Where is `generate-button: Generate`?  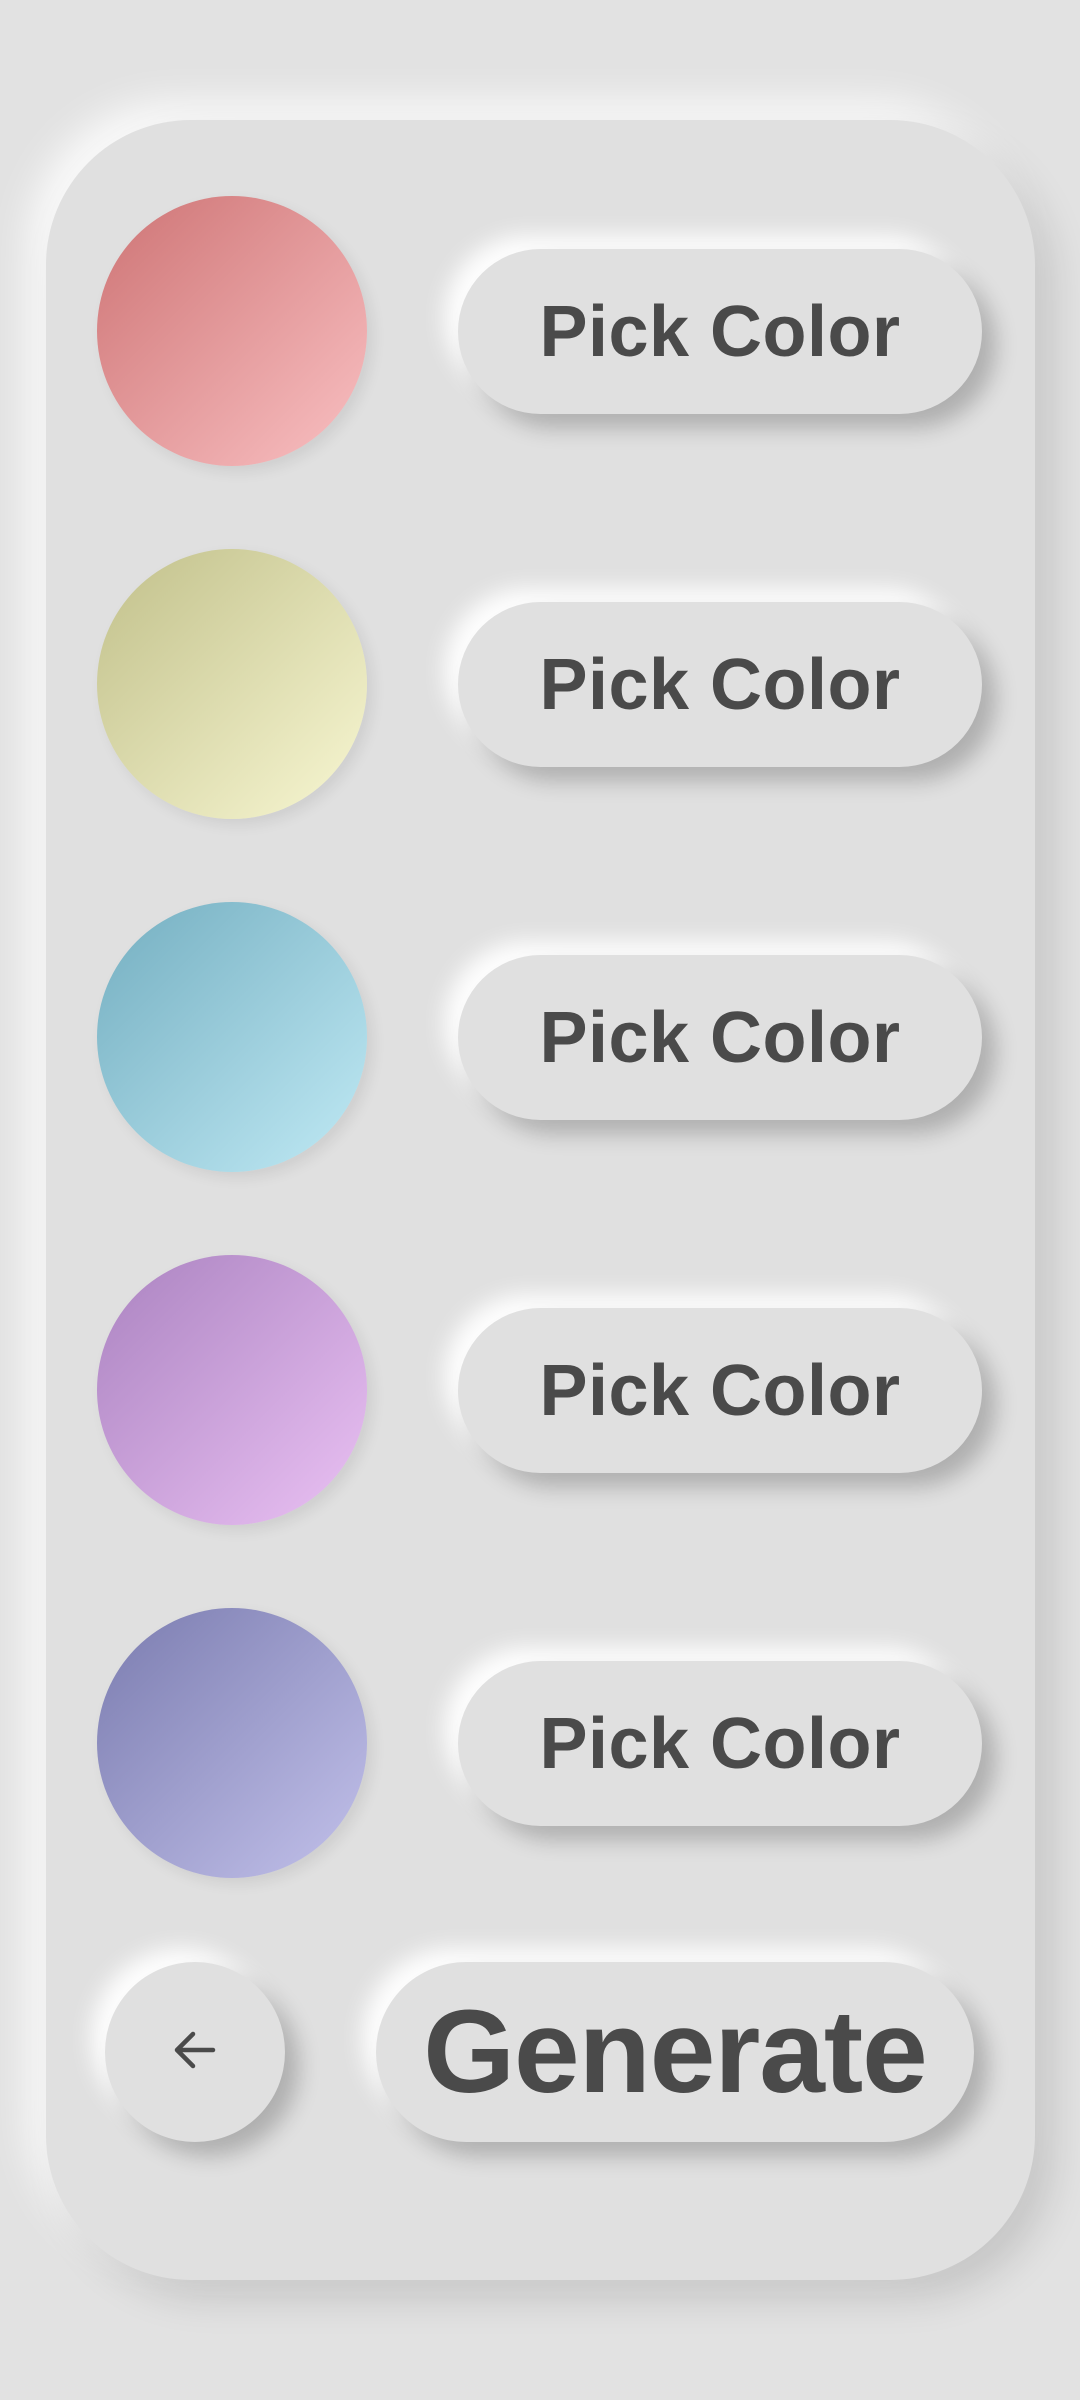
generate-button: Generate is located at coordinates (675, 2052).